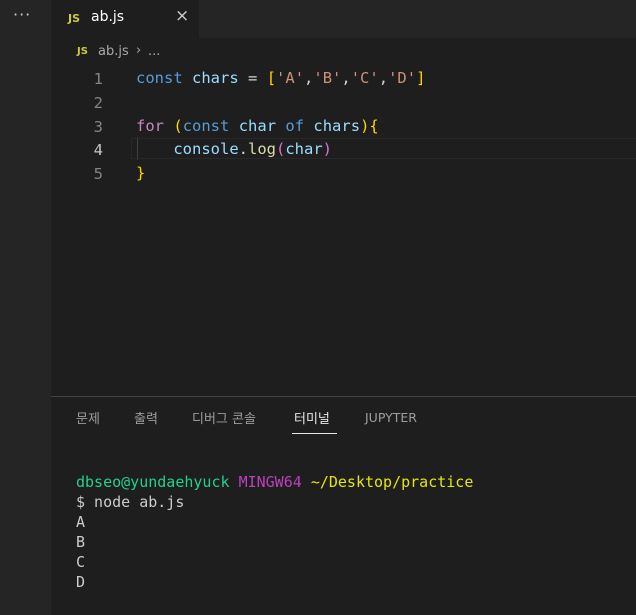  I want to click on tab-output: 출력, so click(146, 417).